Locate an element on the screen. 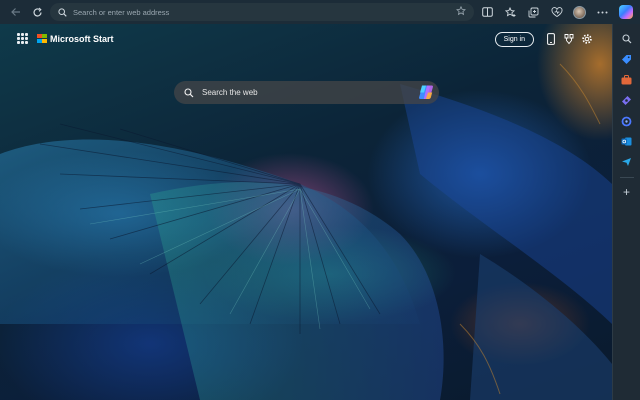  browser-toolbar: Search or enter web address is located at coordinates (320, 12).